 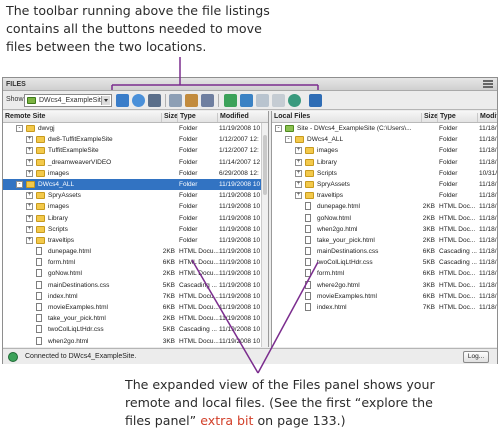 What do you see at coordinates (346, 117) in the screenshot?
I see `column-header-name: Local Files` at bounding box center [346, 117].